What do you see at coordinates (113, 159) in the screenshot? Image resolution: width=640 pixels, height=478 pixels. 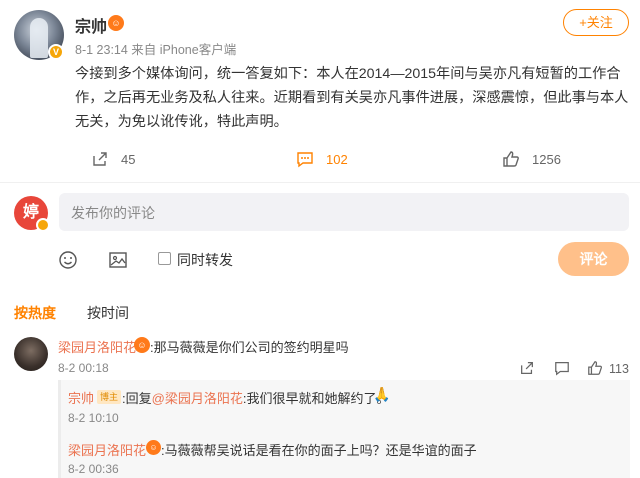 I see `share-button: 45` at bounding box center [113, 159].